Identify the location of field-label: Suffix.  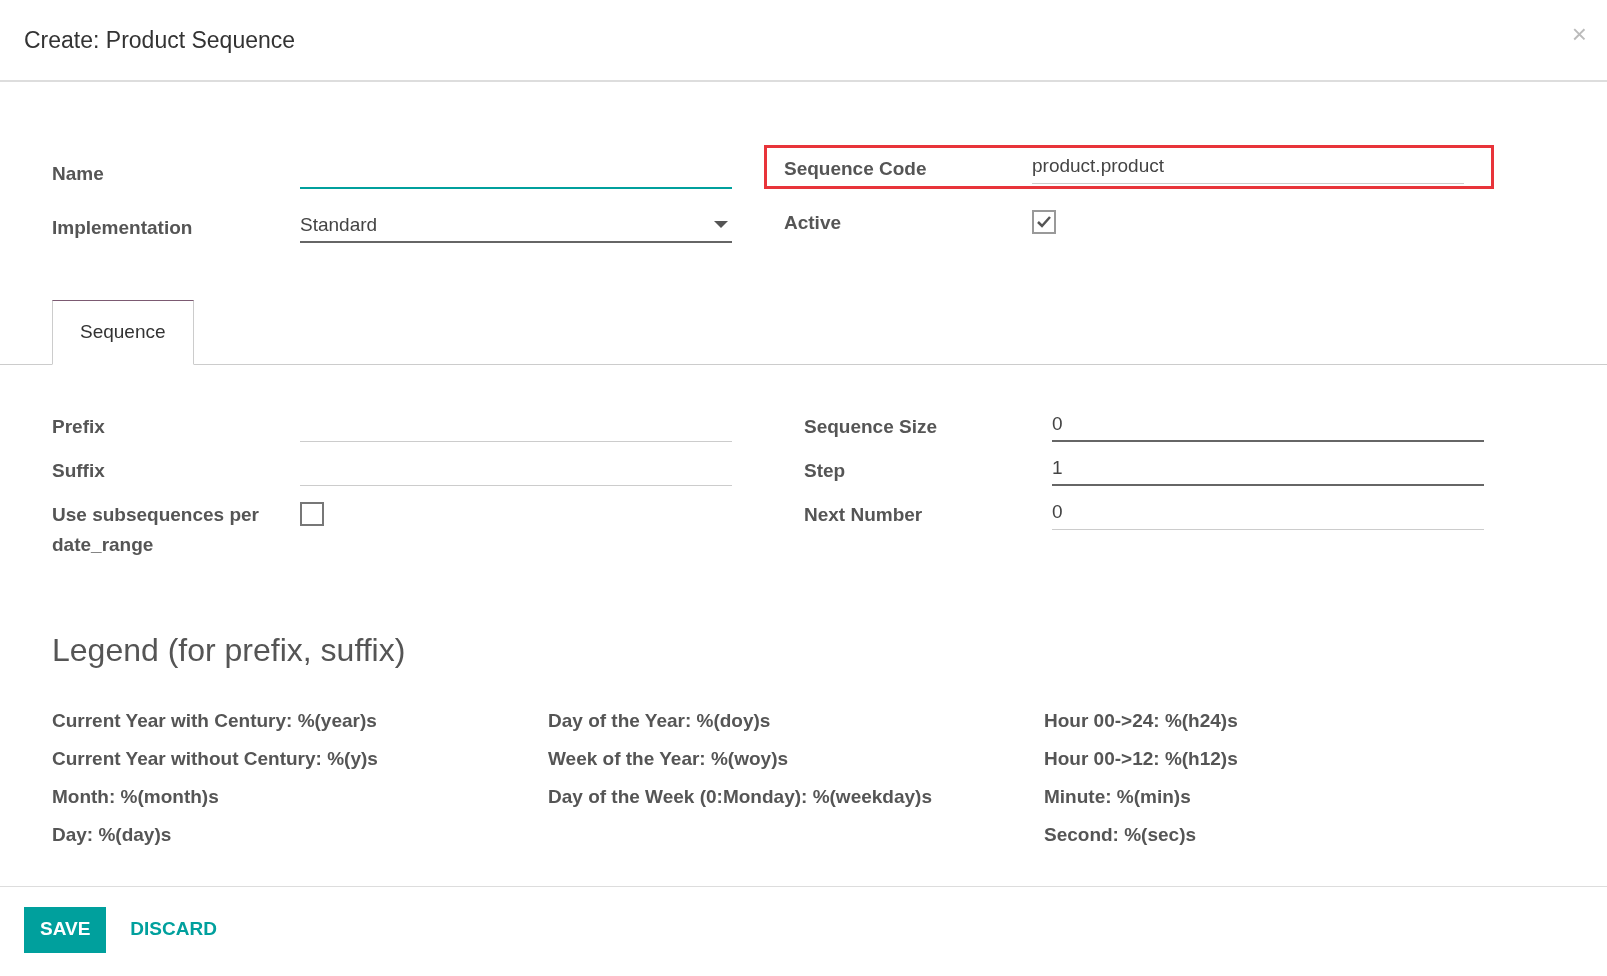
(79, 471).